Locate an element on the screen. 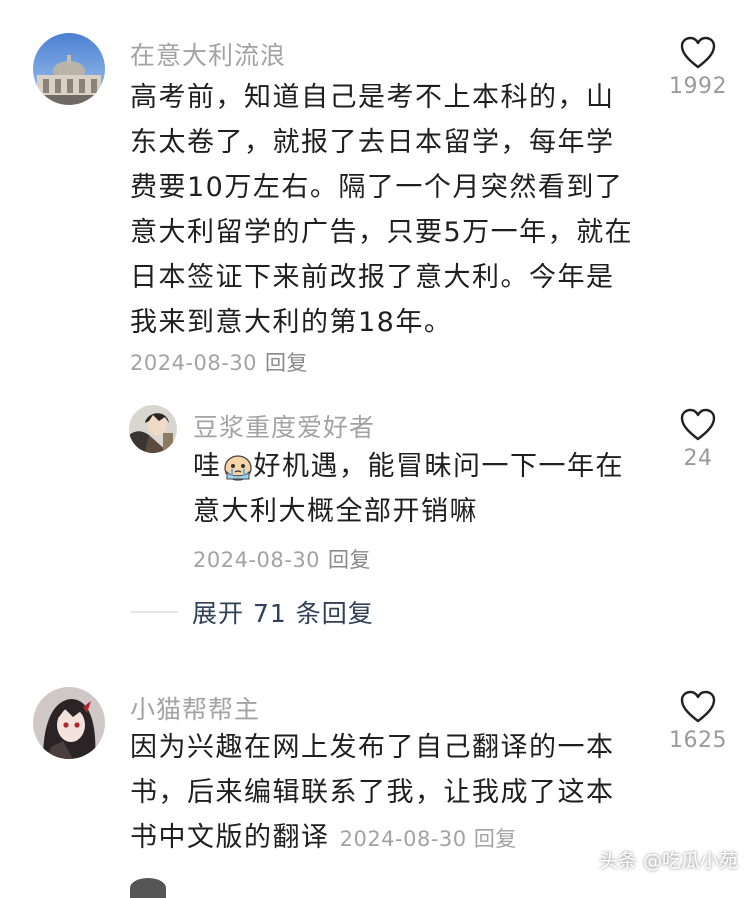 This screenshot has width=750, height=898. comment-text-rest: 好机遇，能冒昧问一下一年在 意大利大概全部开销嘛 is located at coordinates (408, 489).